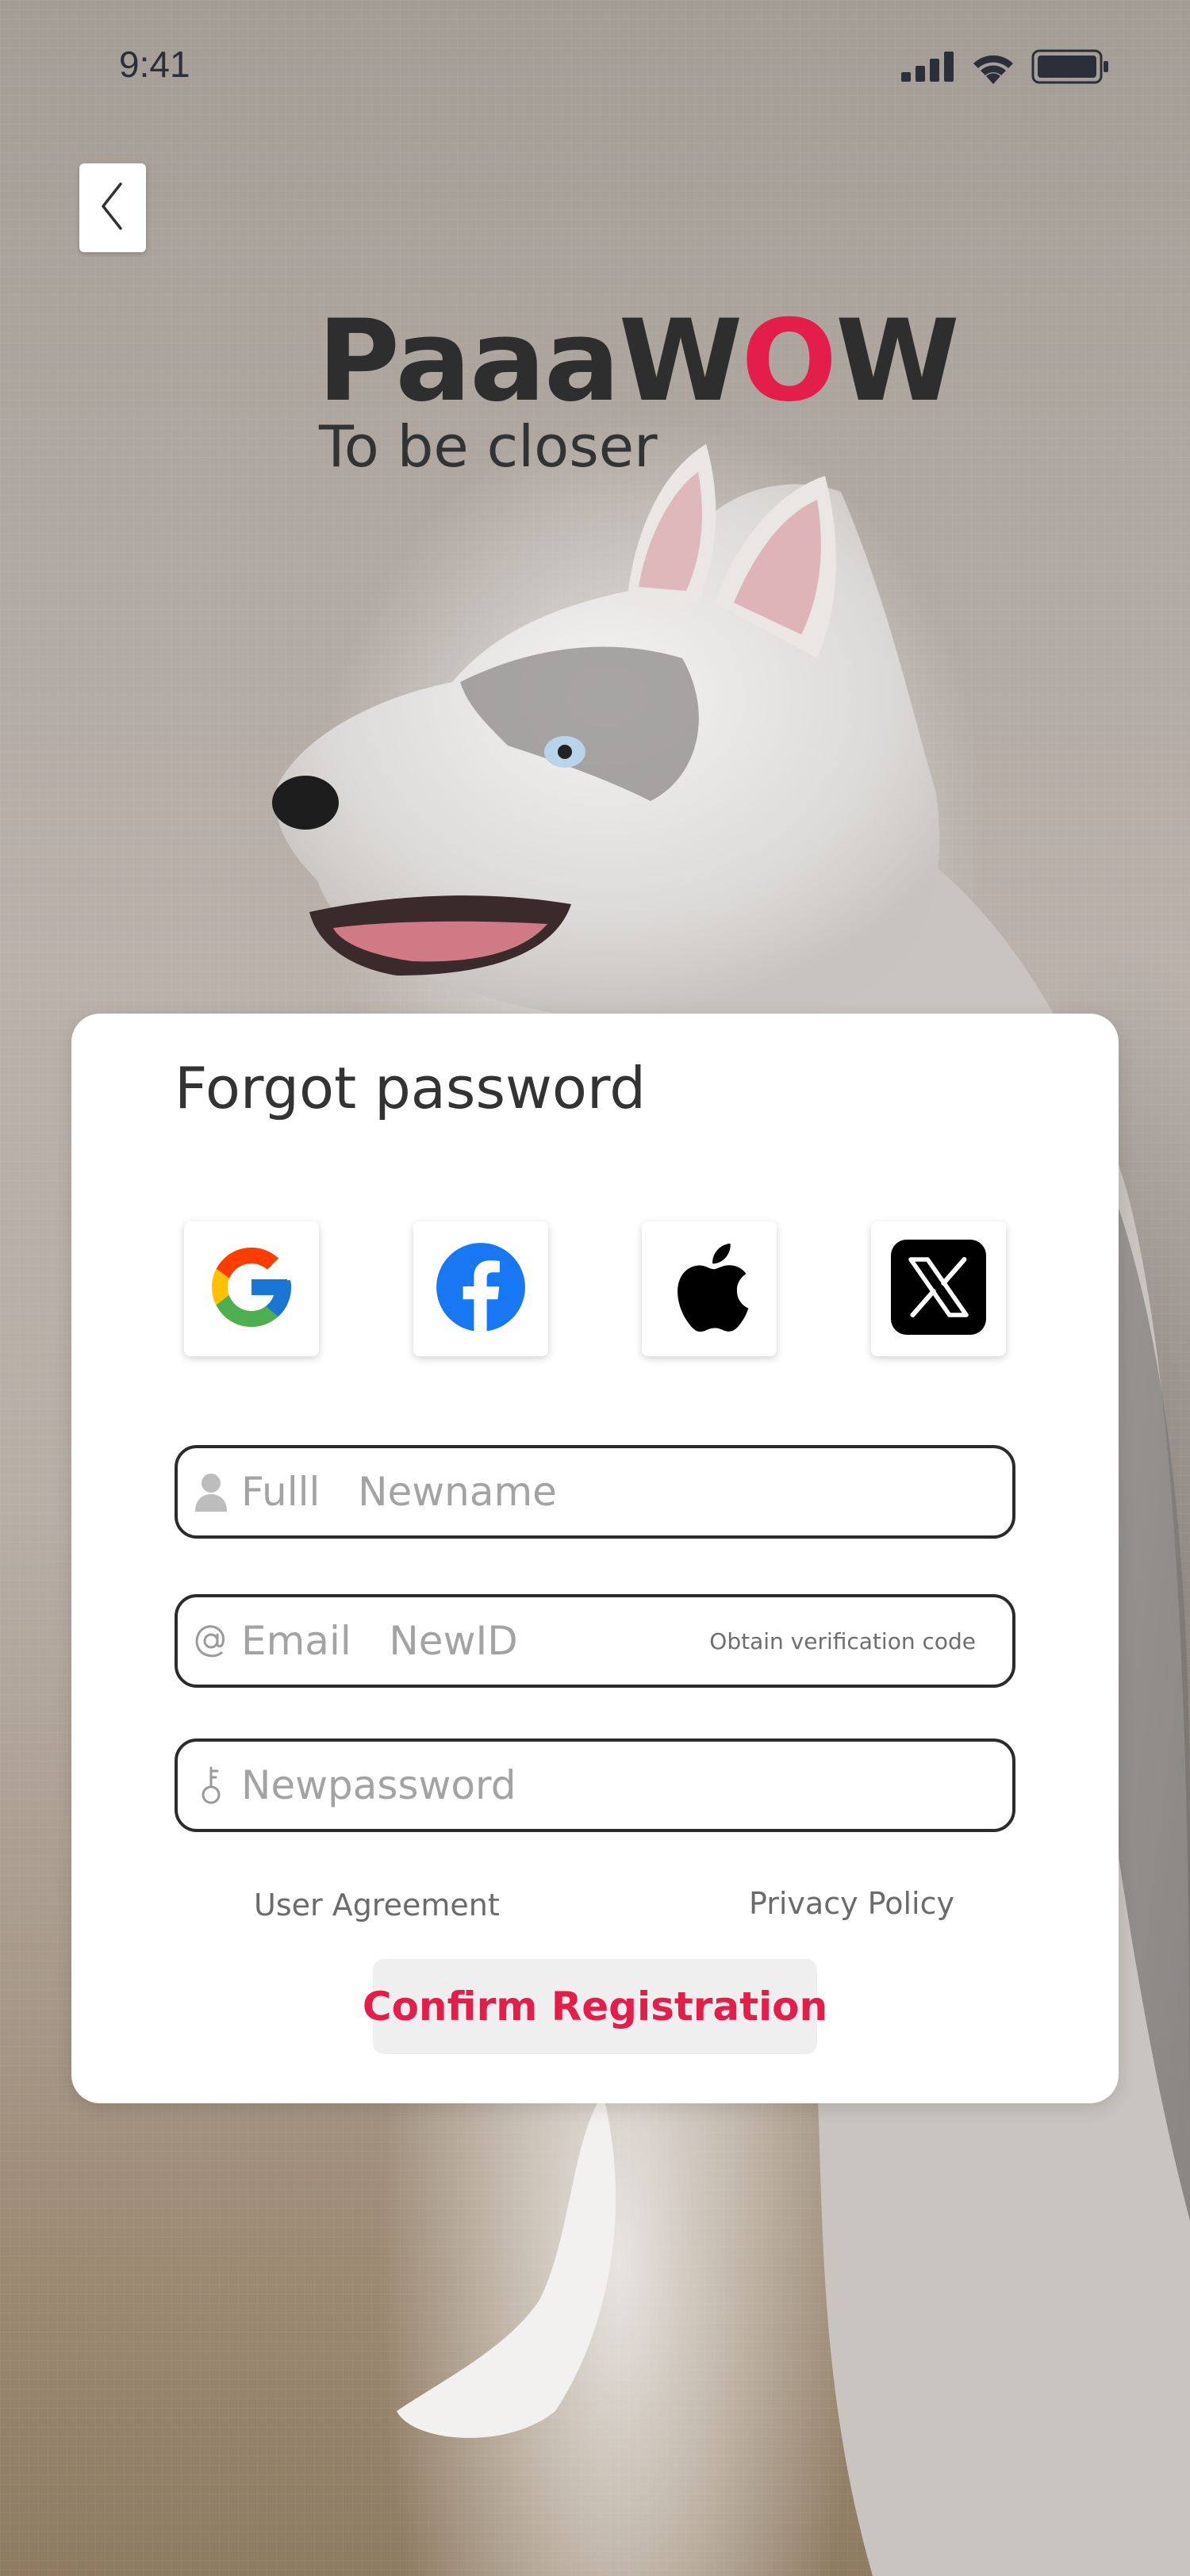  I want to click on x-icon, so click(938, 1289).